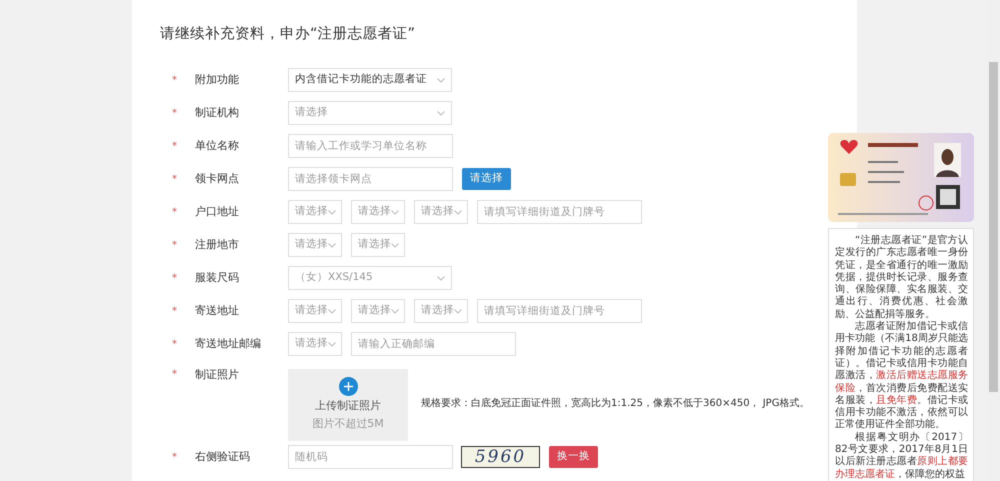 The width and height of the screenshot is (1000, 481). What do you see at coordinates (370, 179) in the screenshot?
I see `input-field: 请选择领卡网点` at bounding box center [370, 179].